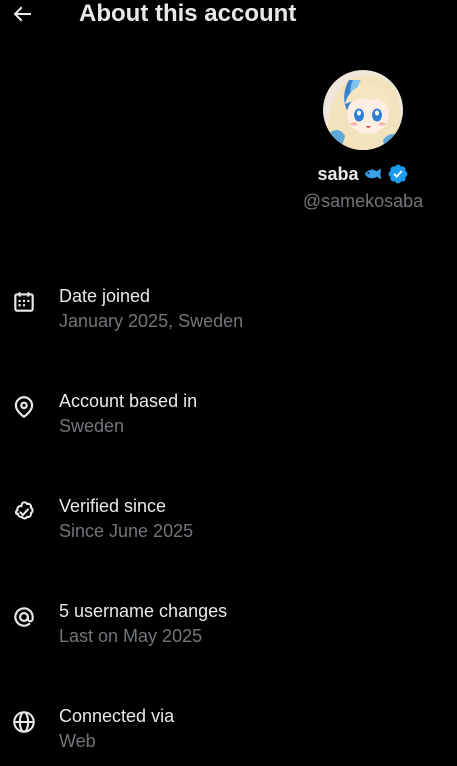 This screenshot has height=766, width=457. I want to click on location-pin-icon, so click(24, 407).